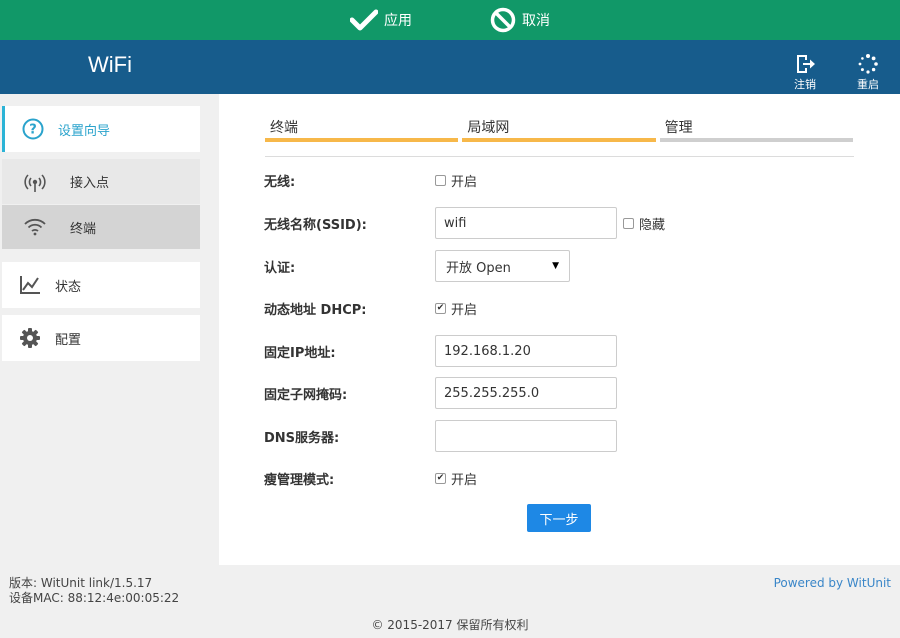 The image size is (900, 638). I want to click on cancel-circle-icon, so click(503, 20).